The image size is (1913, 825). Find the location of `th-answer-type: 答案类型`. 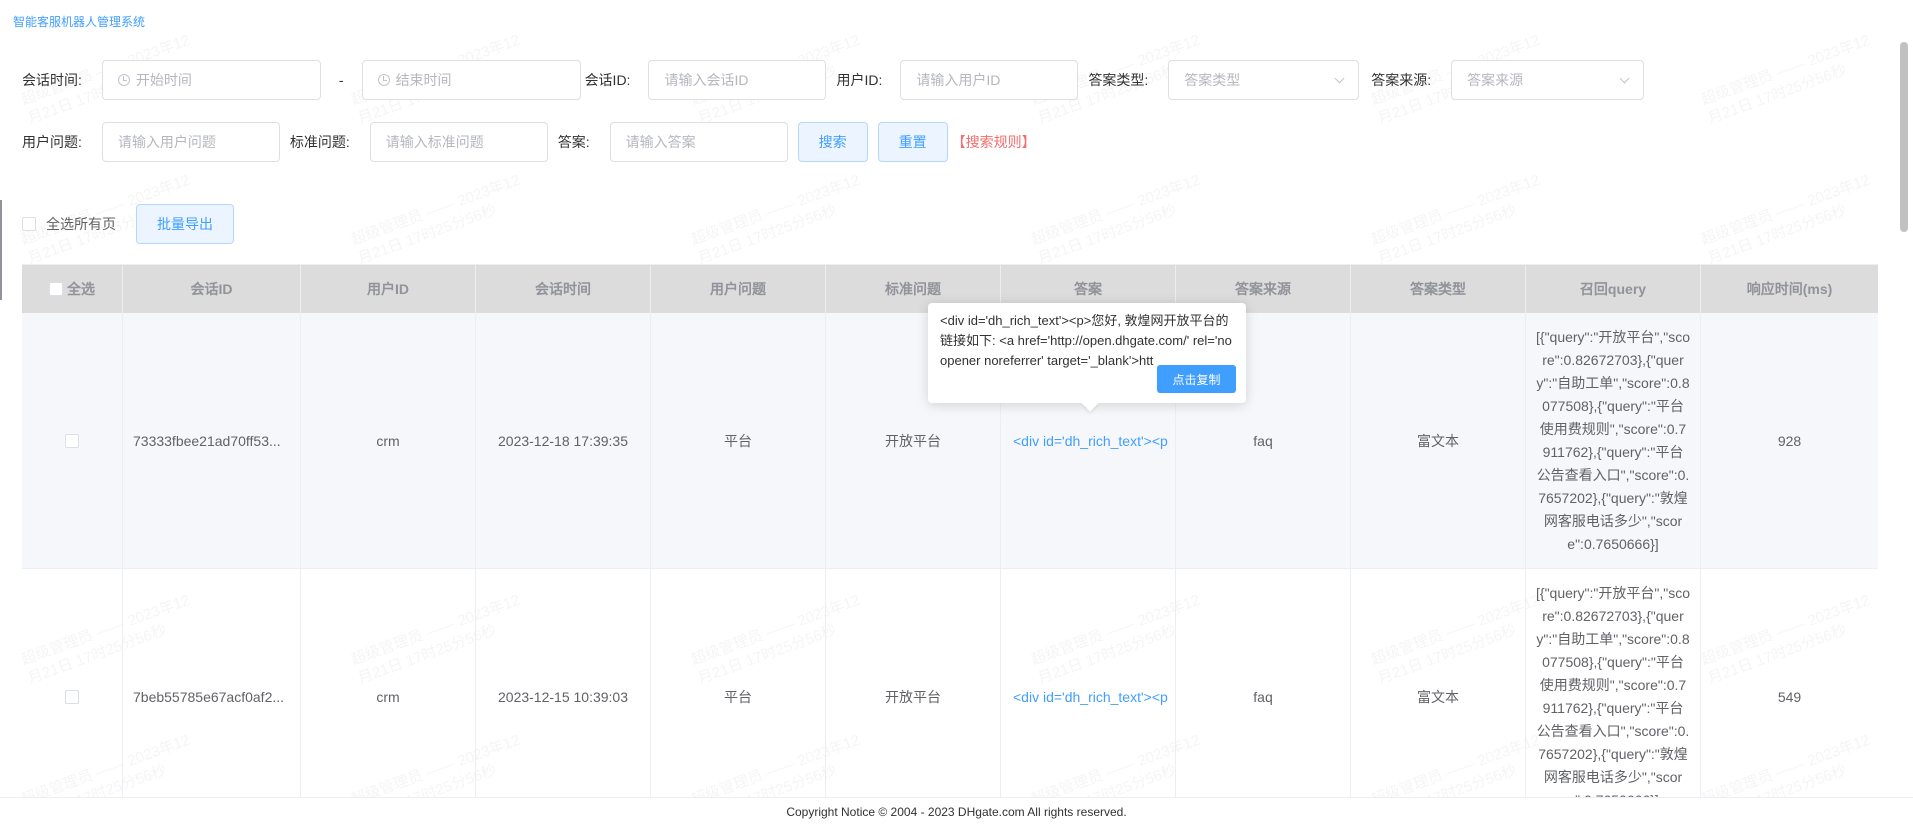

th-answer-type: 答案类型 is located at coordinates (1438, 289).